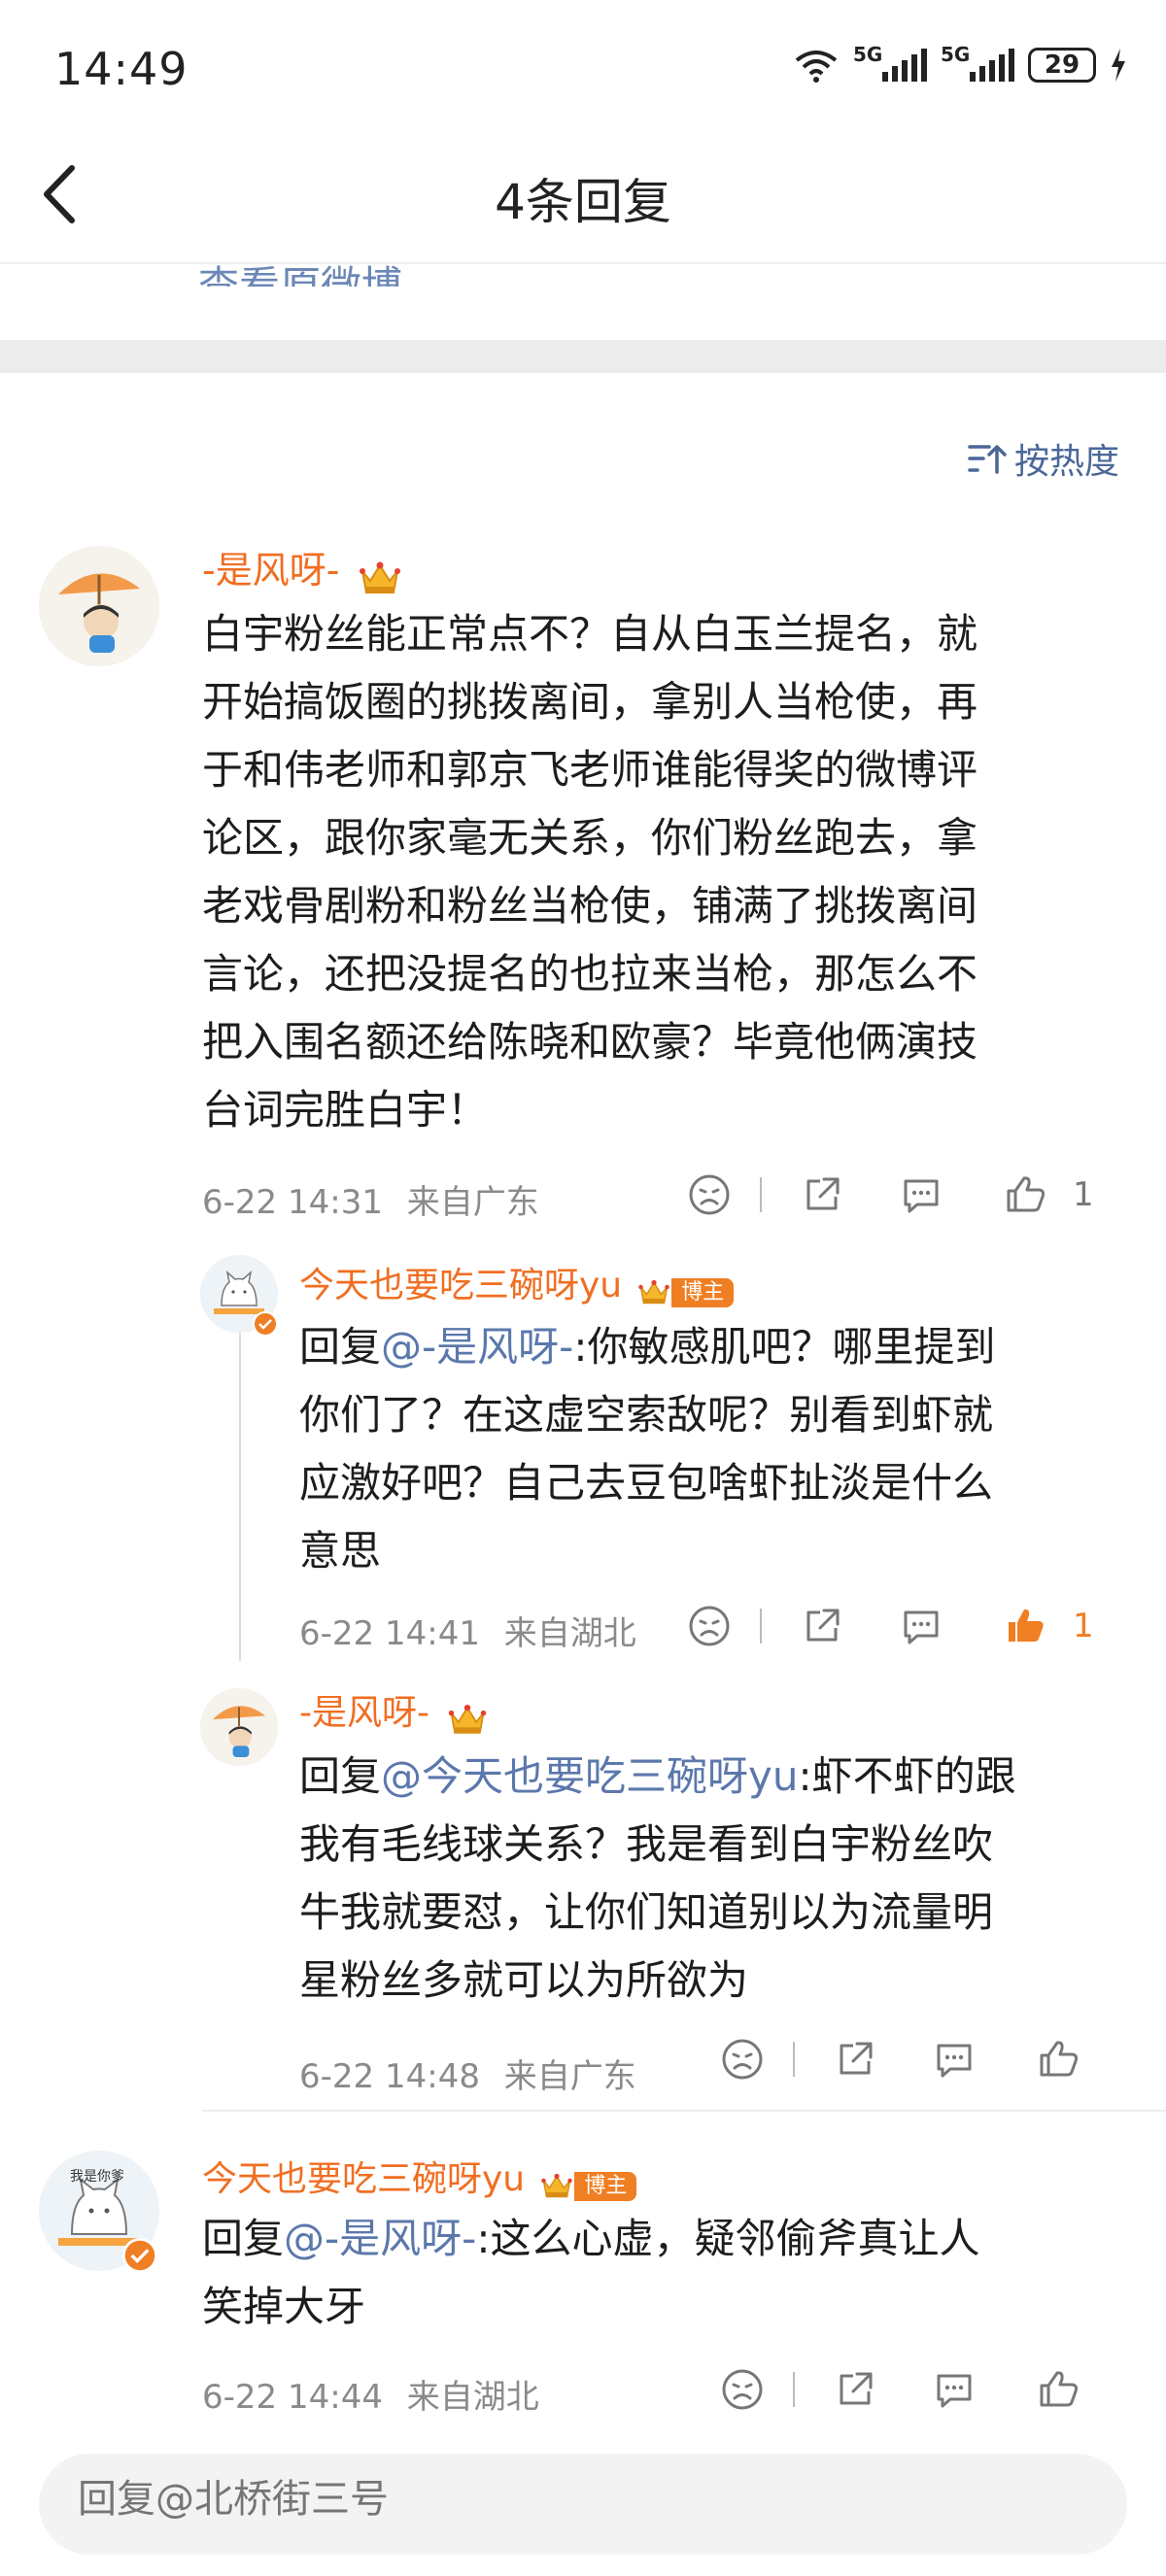  I want to click on reply-time: 6-22 14:48, so click(389, 2076).